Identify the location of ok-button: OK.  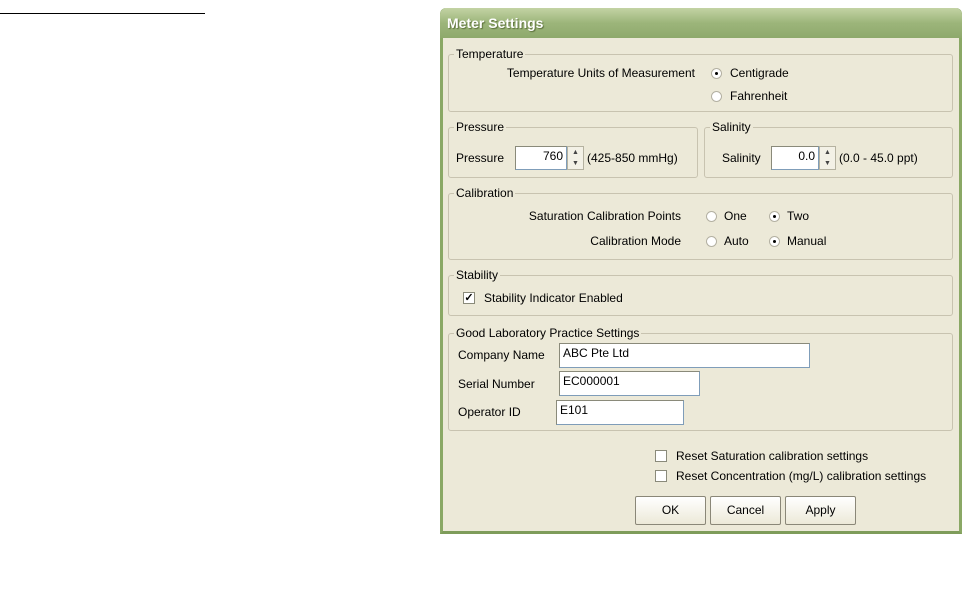
(670, 510).